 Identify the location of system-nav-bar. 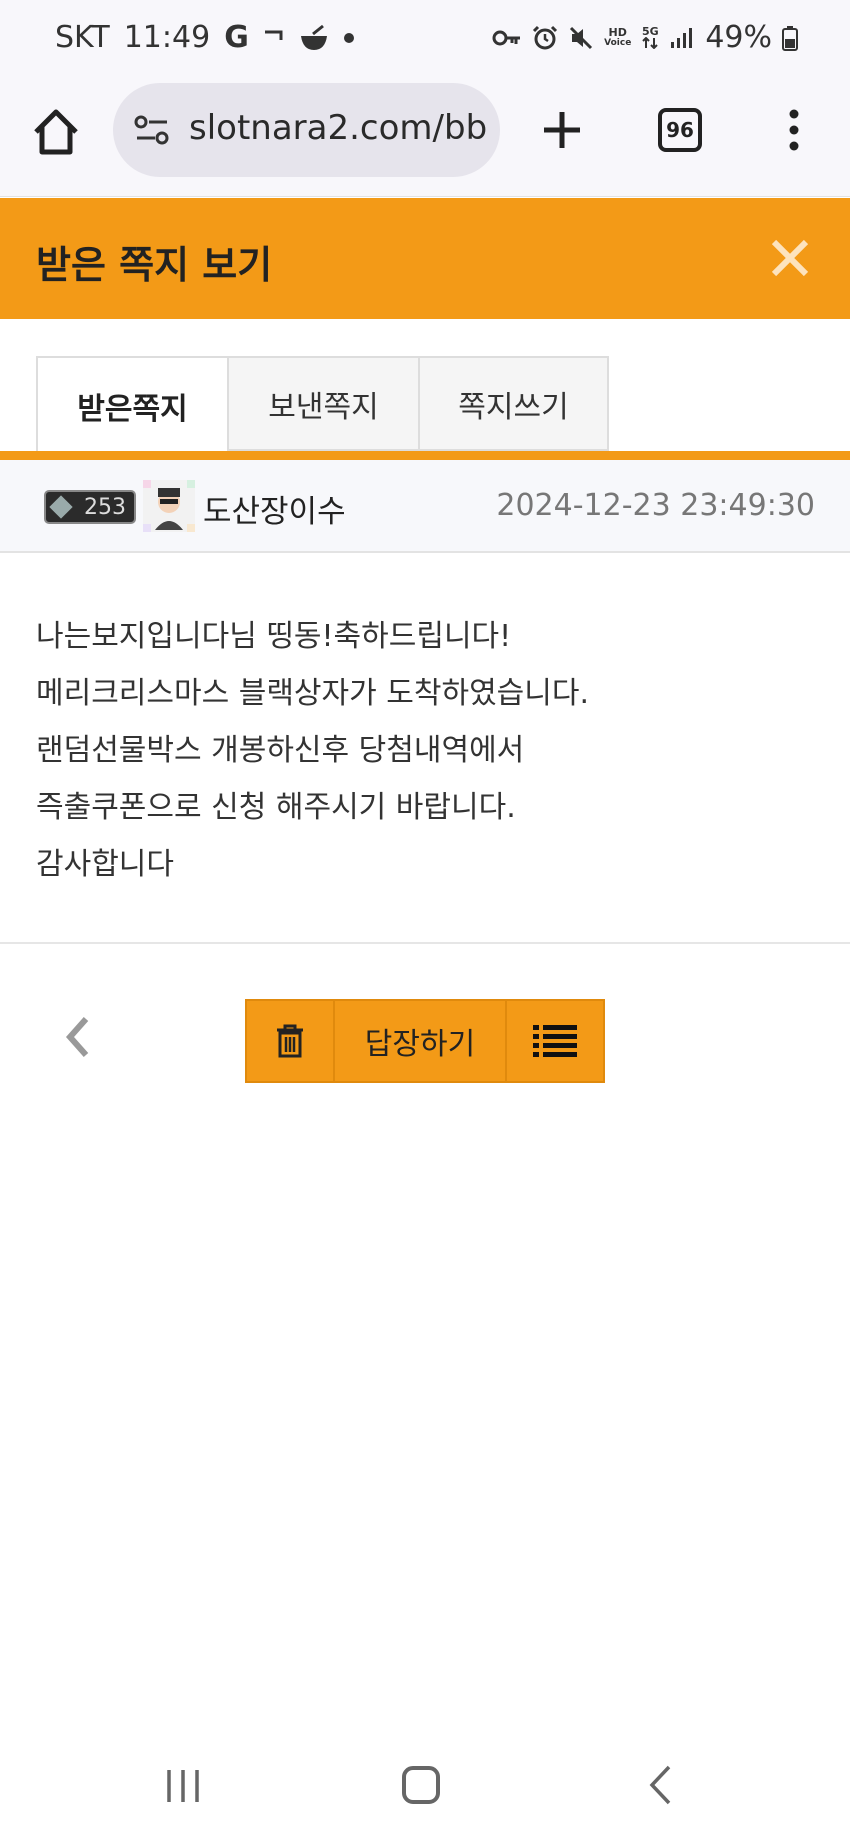
(425, 1791).